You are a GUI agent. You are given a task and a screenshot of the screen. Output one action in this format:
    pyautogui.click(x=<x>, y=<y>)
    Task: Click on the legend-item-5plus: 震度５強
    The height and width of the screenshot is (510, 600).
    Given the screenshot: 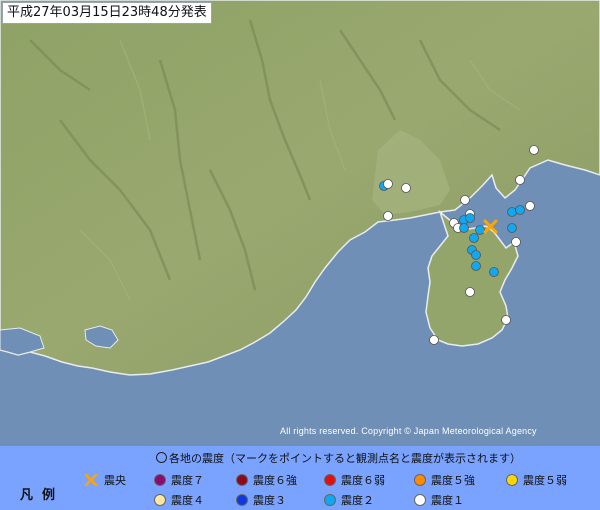 What is the action you would take?
    pyautogui.click(x=444, y=480)
    